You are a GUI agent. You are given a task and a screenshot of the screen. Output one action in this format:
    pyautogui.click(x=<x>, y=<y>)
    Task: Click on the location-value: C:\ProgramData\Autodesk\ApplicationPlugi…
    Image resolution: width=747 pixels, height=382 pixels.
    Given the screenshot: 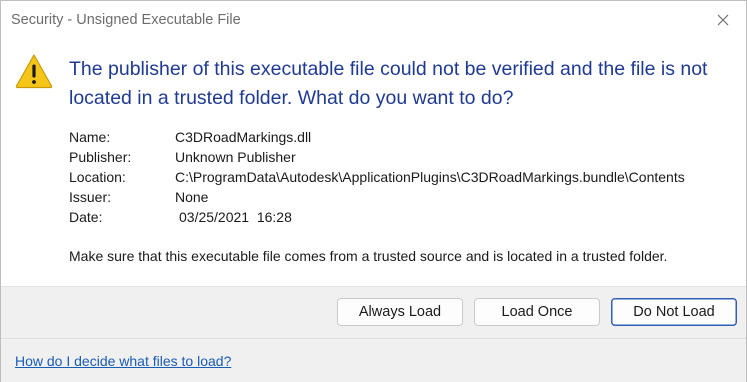 What is the action you would take?
    pyautogui.click(x=430, y=177)
    